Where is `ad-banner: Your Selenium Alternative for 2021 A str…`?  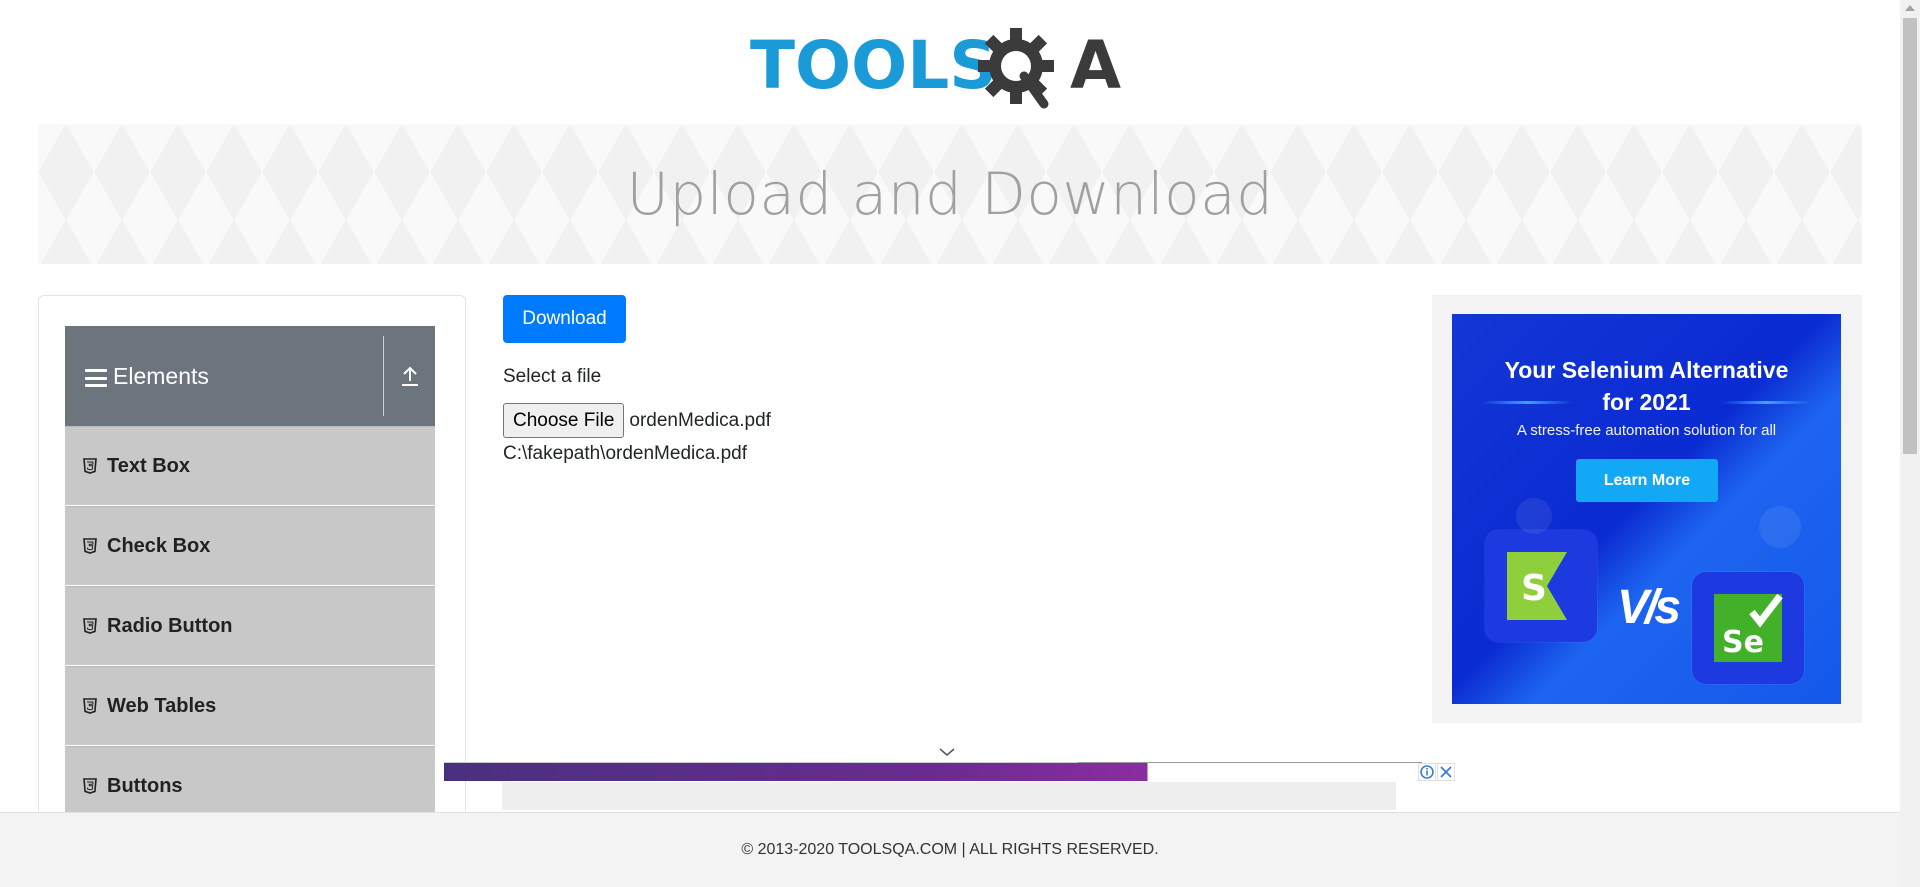 ad-banner: Your Selenium Alternative for 2021 A str… is located at coordinates (1646, 509).